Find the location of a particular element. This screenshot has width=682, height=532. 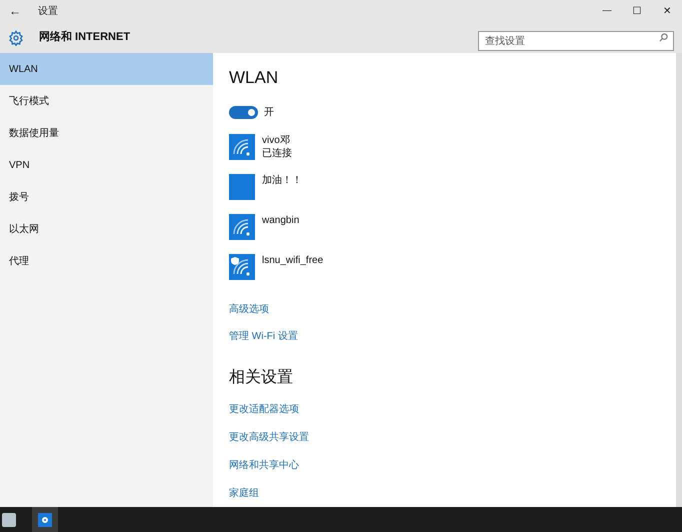

page-title: 网络和 INTERNET is located at coordinates (84, 38).